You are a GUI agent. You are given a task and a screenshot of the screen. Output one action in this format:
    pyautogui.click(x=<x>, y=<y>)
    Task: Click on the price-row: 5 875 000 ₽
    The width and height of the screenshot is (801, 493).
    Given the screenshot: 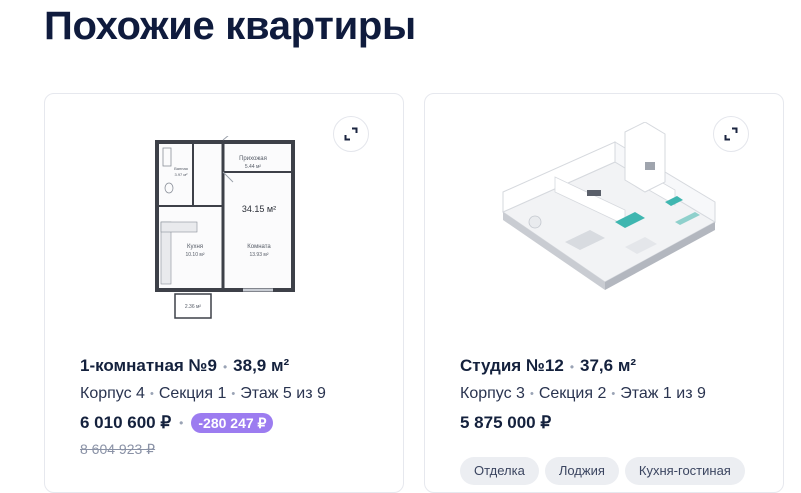 What is the action you would take?
    pyautogui.click(x=505, y=423)
    